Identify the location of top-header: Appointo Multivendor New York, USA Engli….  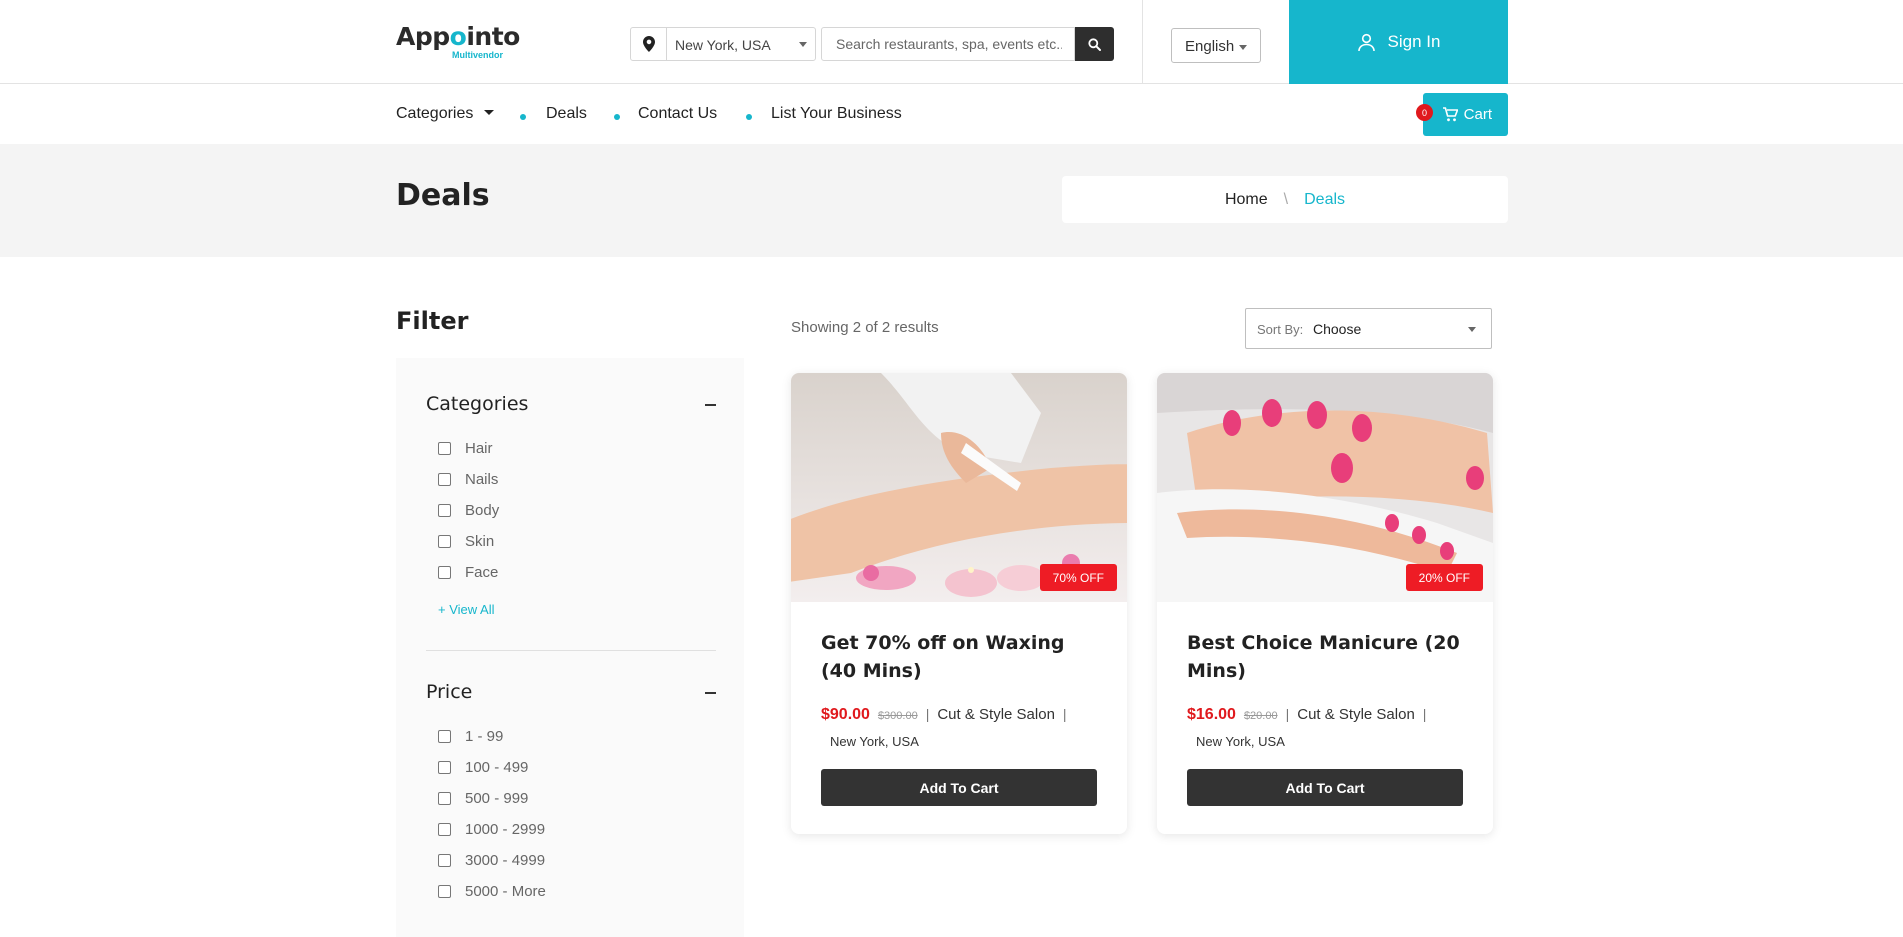
(951, 42).